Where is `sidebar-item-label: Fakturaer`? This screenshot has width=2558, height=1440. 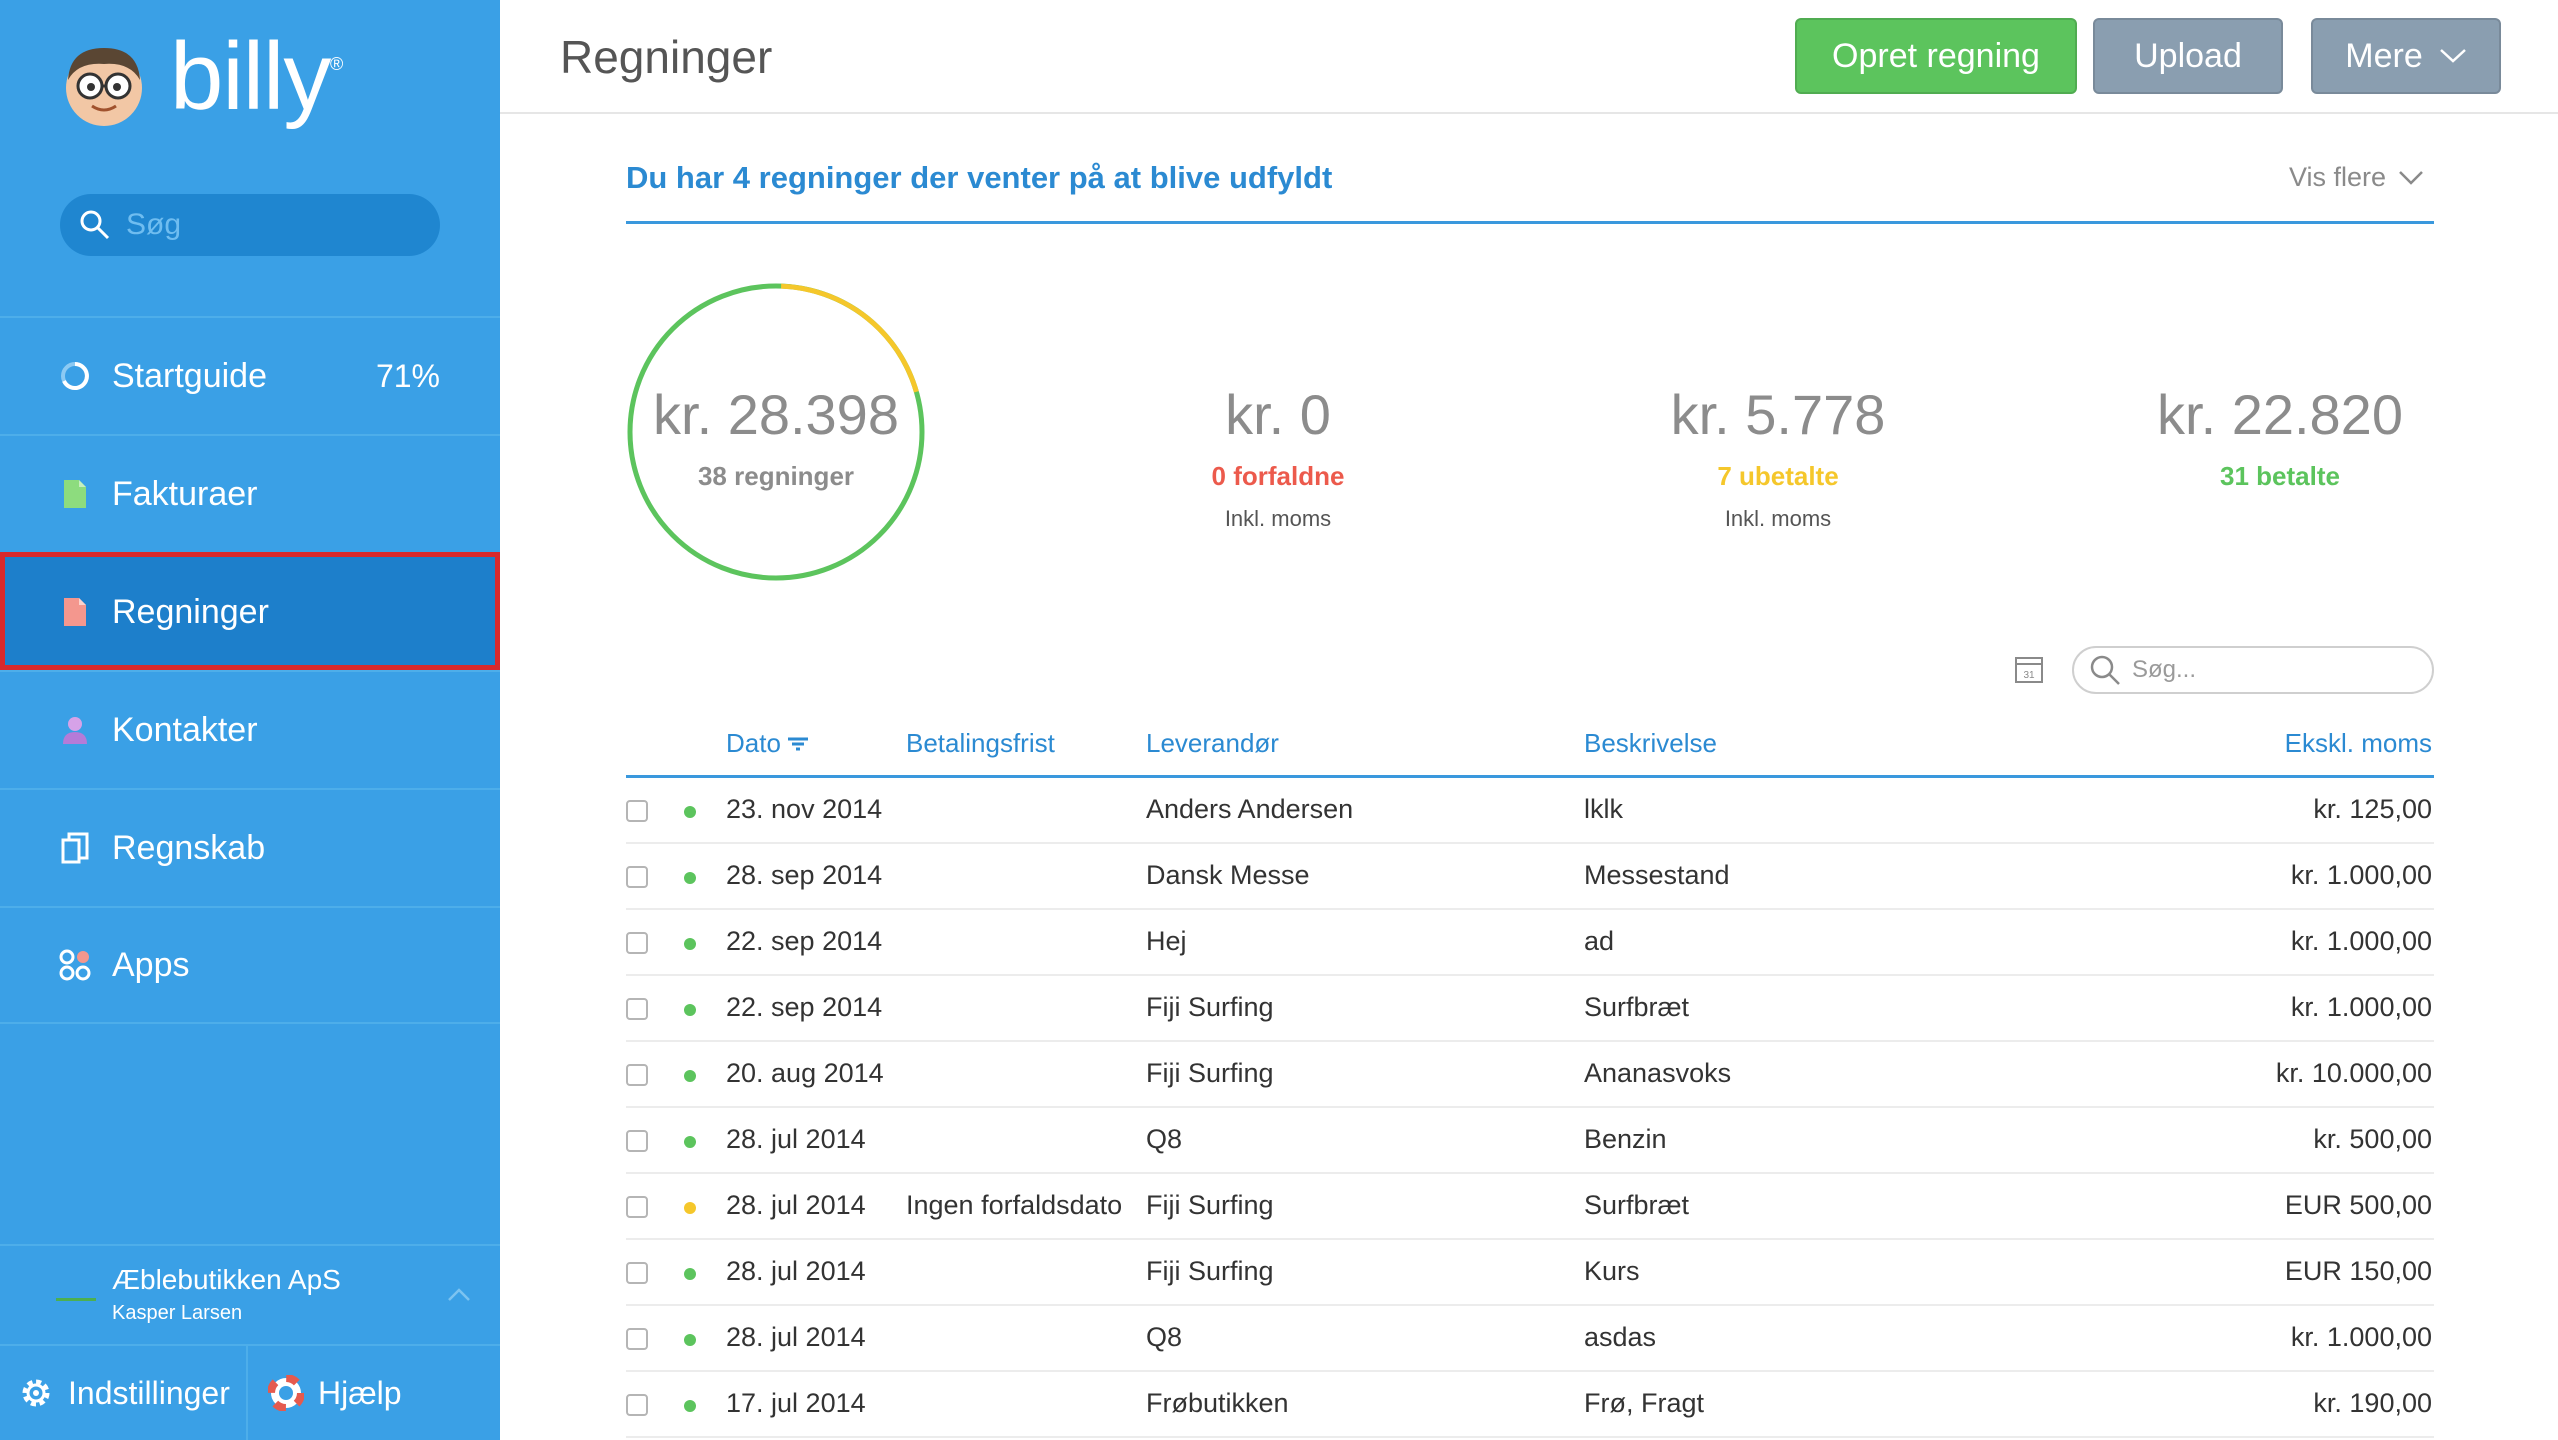 sidebar-item-label: Fakturaer is located at coordinates (185, 493).